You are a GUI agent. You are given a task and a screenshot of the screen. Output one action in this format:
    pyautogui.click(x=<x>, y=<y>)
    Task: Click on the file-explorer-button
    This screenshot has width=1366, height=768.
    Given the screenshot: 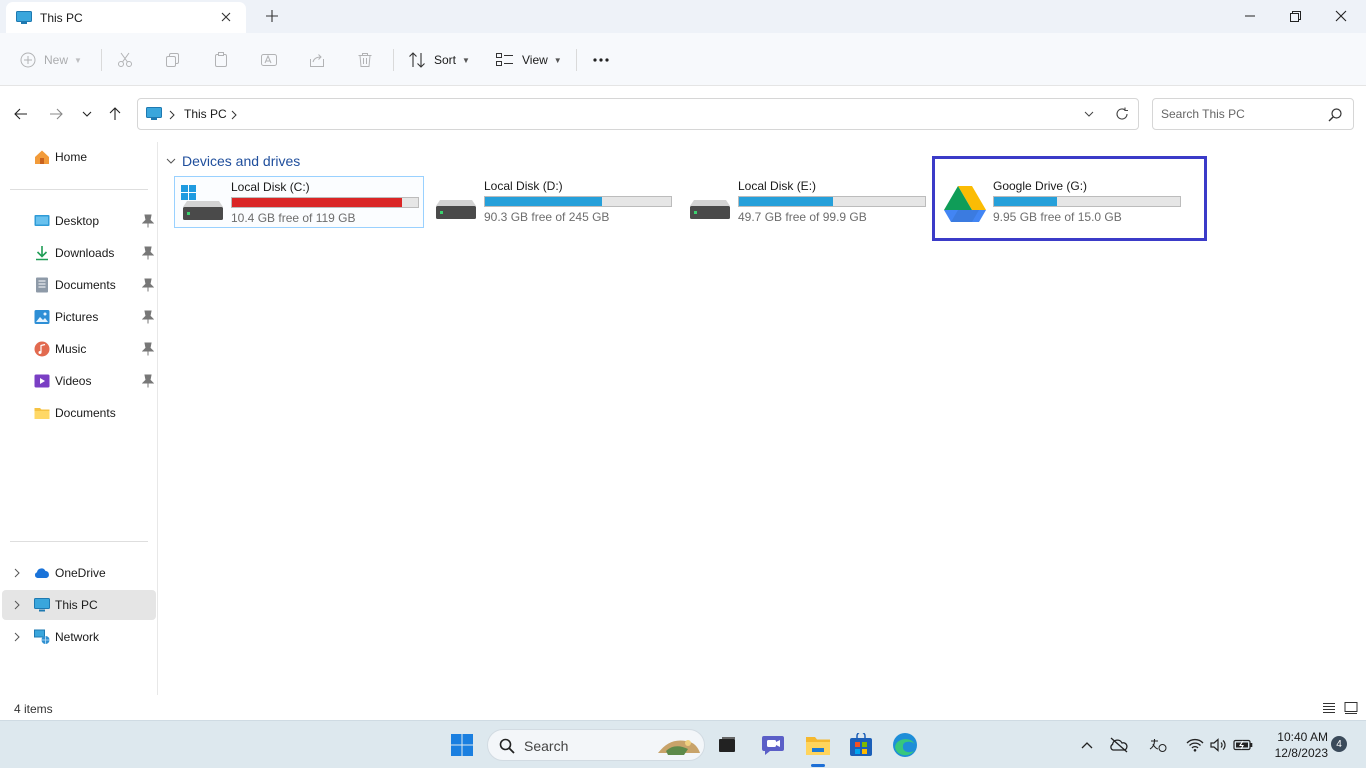 What is the action you would take?
    pyautogui.click(x=818, y=745)
    